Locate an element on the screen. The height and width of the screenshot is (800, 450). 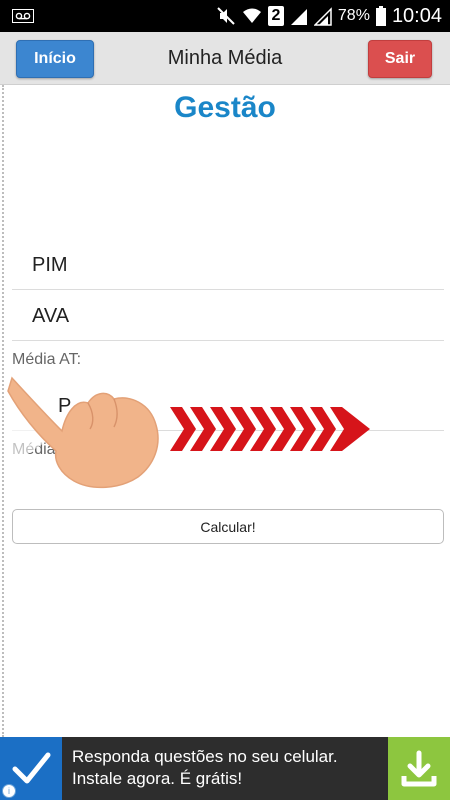
app-header: Início Minha Média Sair is located at coordinates (225, 58).